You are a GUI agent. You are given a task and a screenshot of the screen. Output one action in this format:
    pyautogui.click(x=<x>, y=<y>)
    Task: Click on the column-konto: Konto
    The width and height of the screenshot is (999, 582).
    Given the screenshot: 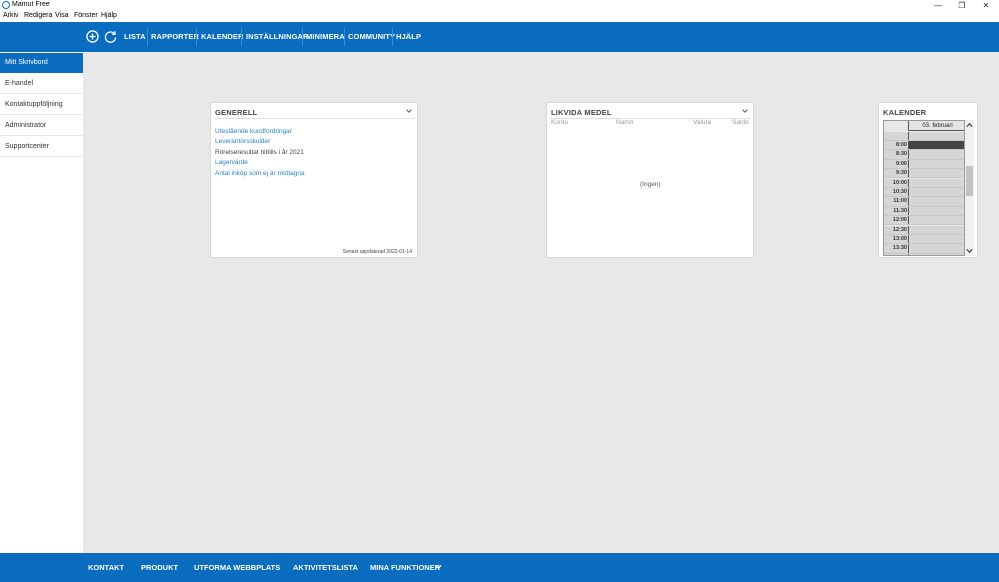 What is the action you would take?
    pyautogui.click(x=559, y=122)
    